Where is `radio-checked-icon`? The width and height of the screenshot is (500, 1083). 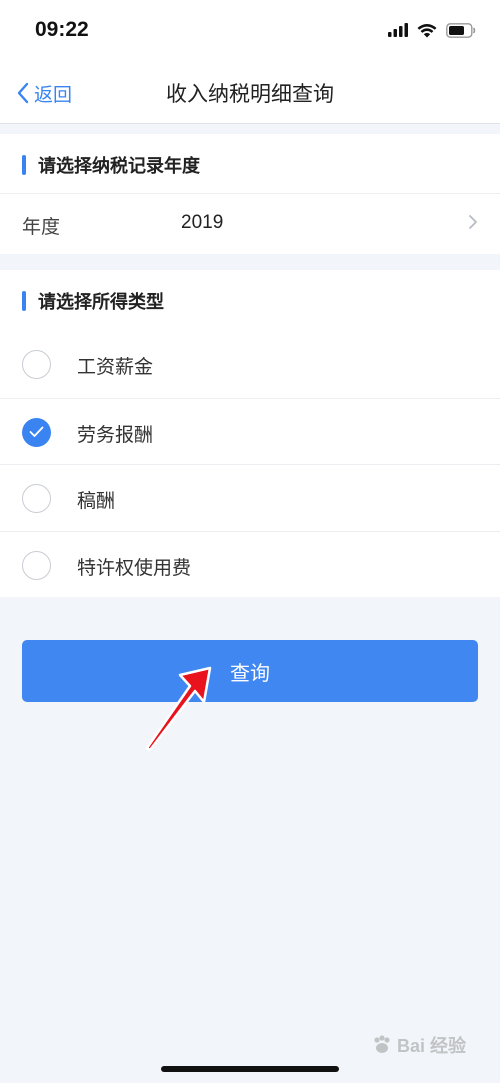 radio-checked-icon is located at coordinates (36, 432).